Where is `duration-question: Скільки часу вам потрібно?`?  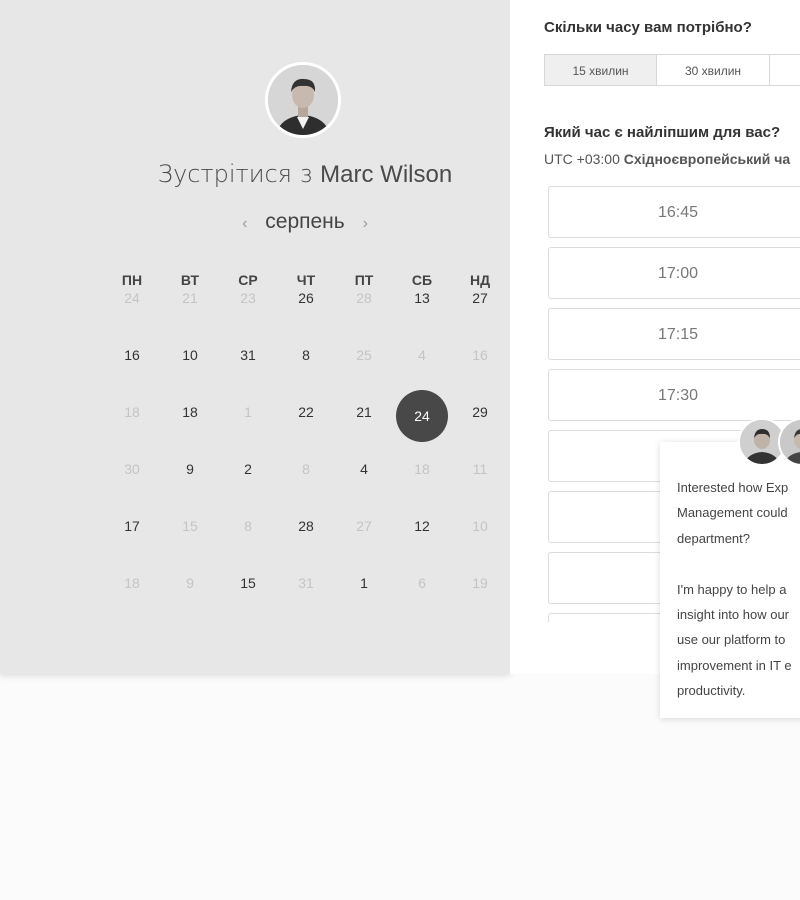
duration-question: Скільки часу вам потрібно? is located at coordinates (648, 27).